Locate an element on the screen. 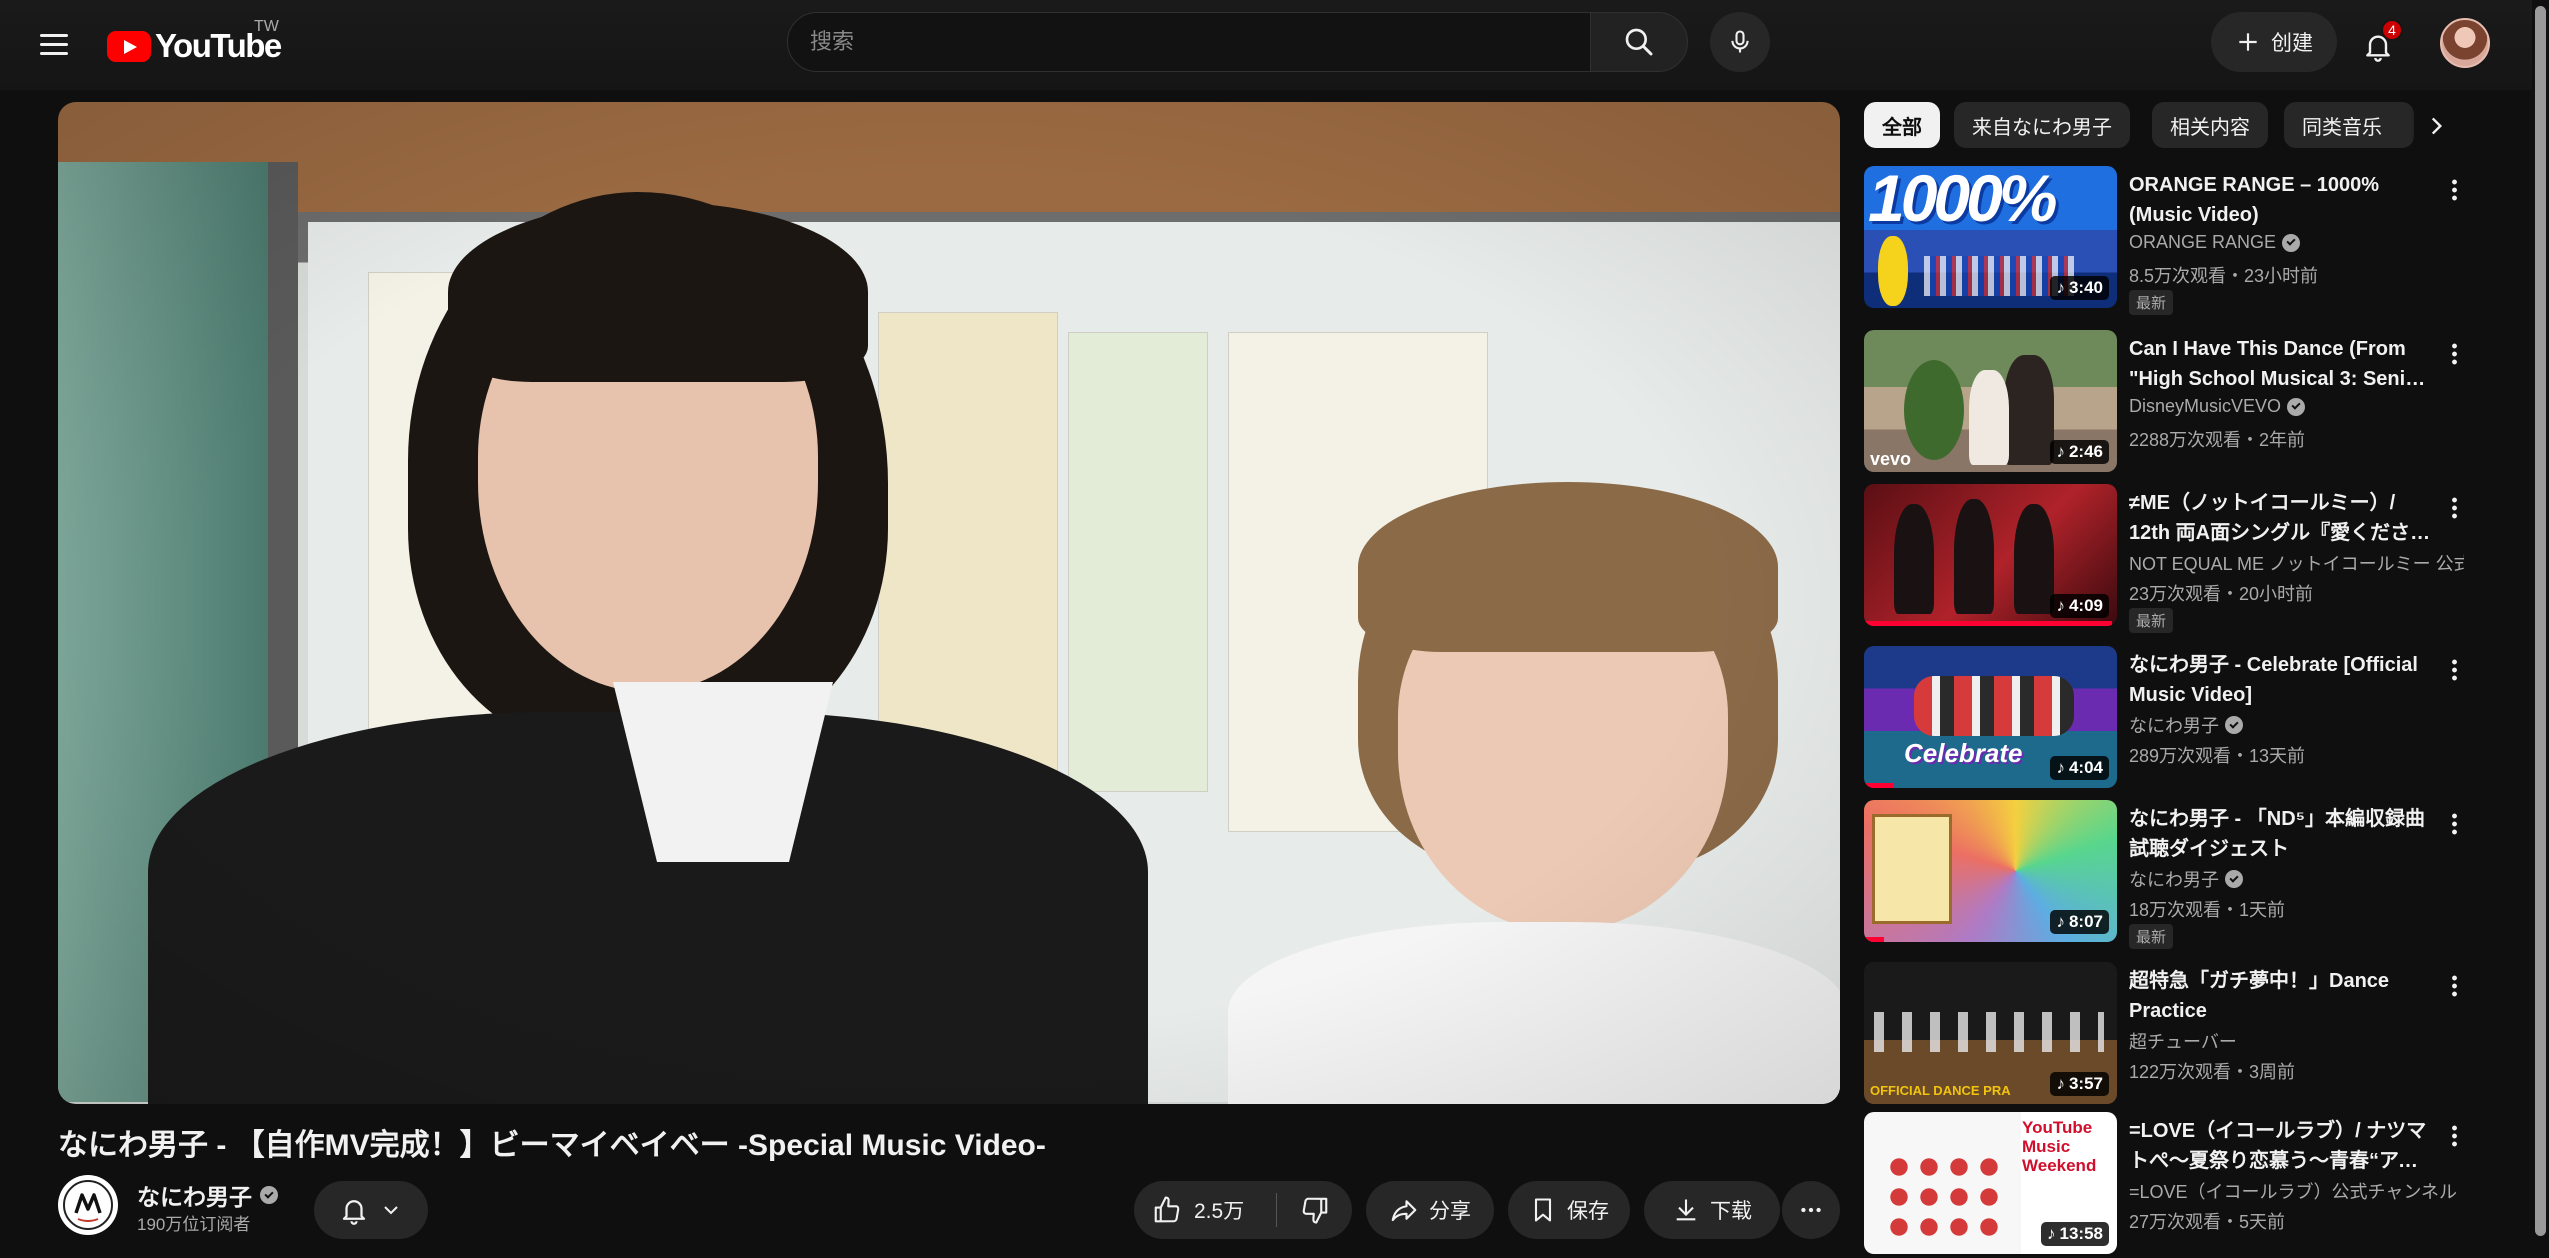 The height and width of the screenshot is (1258, 2549). recommendation-title: 超特急「ガチ夢中！」Dance Practice is located at coordinates (2259, 996).